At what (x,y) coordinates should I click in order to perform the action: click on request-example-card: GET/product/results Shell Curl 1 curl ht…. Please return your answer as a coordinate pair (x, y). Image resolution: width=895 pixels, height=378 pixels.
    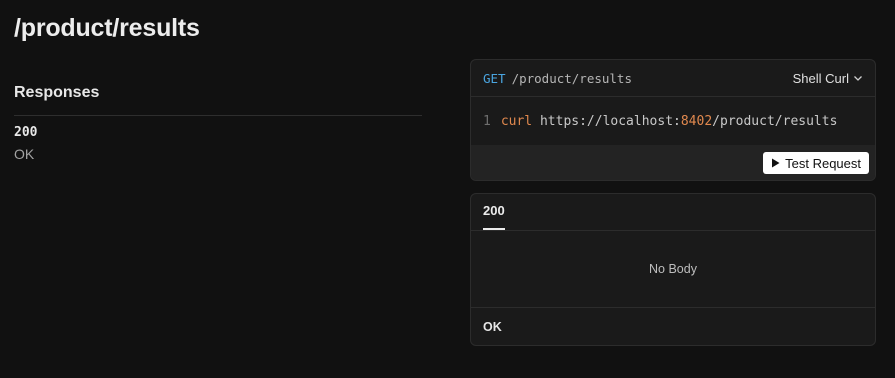
    Looking at the image, I should click on (673, 120).